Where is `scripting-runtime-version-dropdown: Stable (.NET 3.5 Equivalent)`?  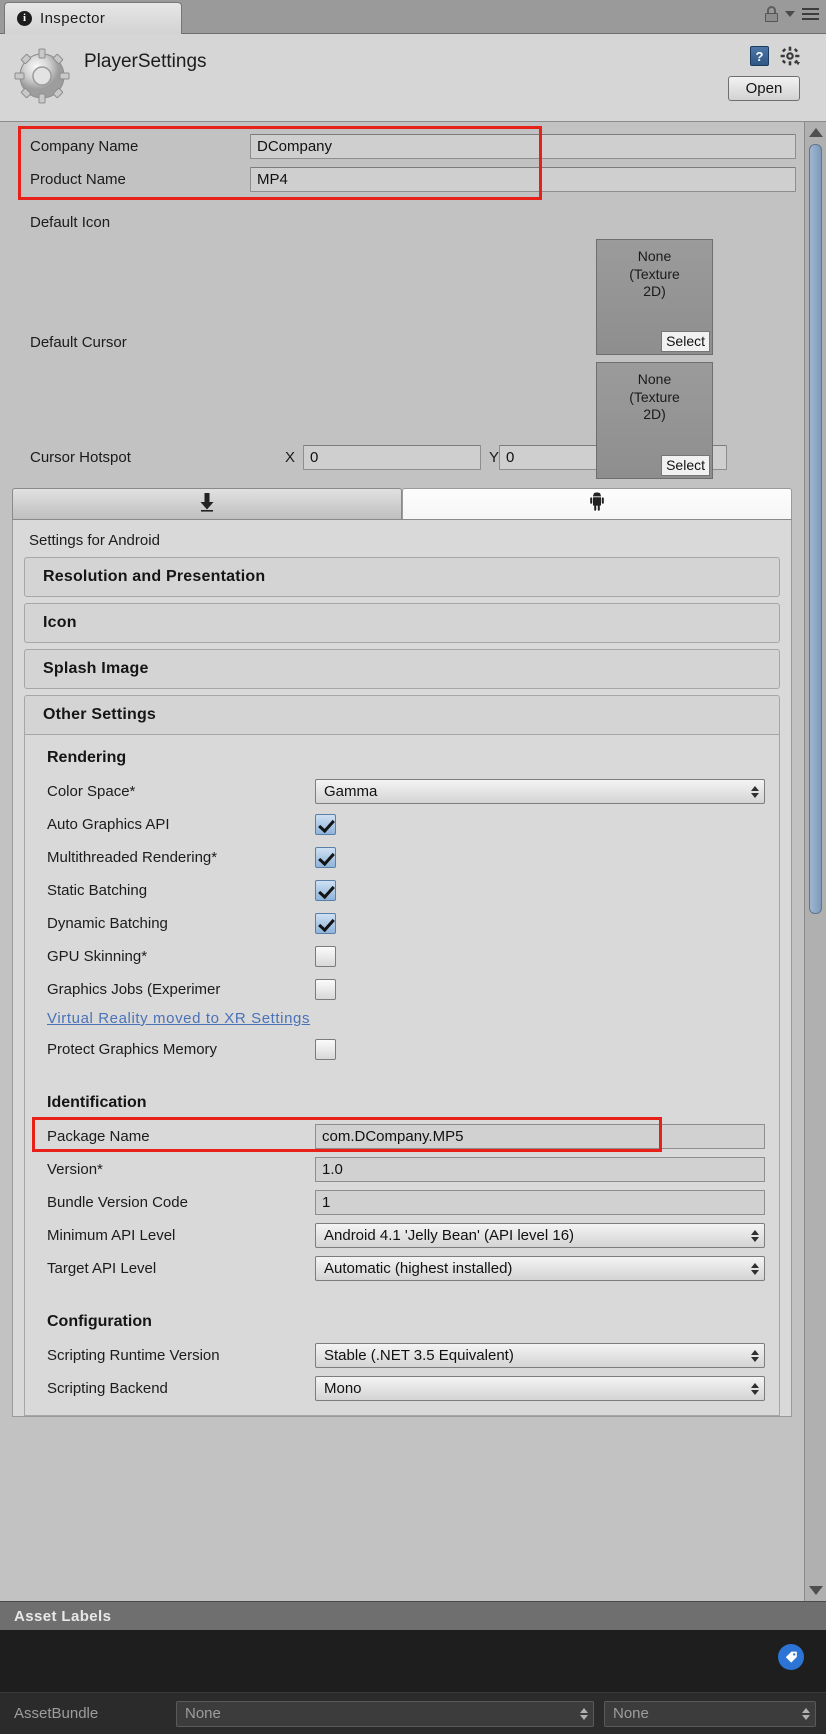
scripting-runtime-version-dropdown: Stable (.NET 3.5 Equivalent) is located at coordinates (540, 1355).